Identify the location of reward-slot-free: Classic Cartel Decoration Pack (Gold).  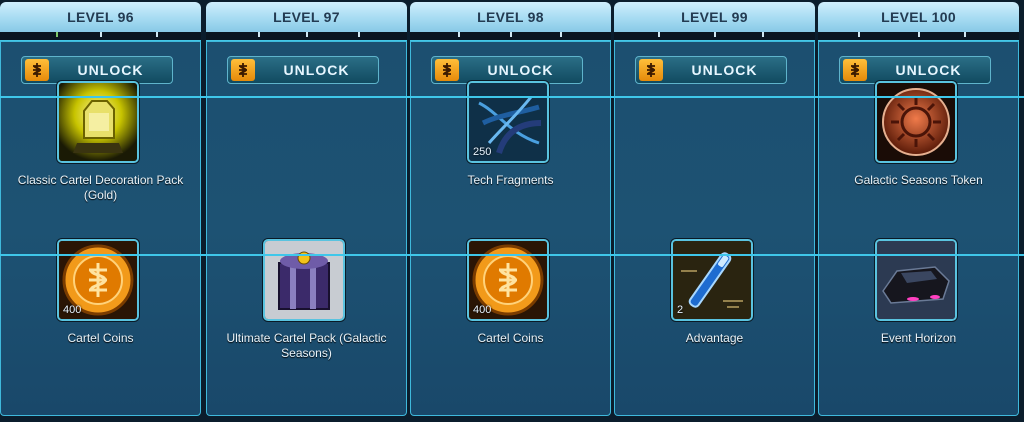
(100, 136).